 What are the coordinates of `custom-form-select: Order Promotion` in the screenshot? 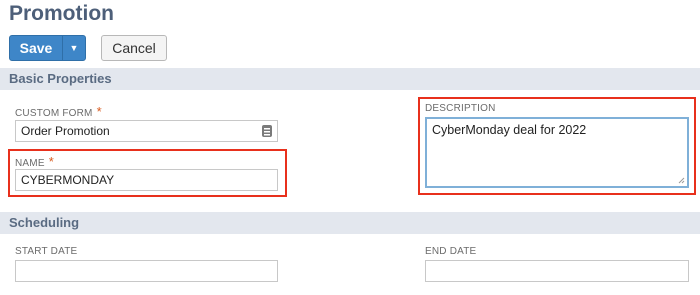 It's located at (146, 131).